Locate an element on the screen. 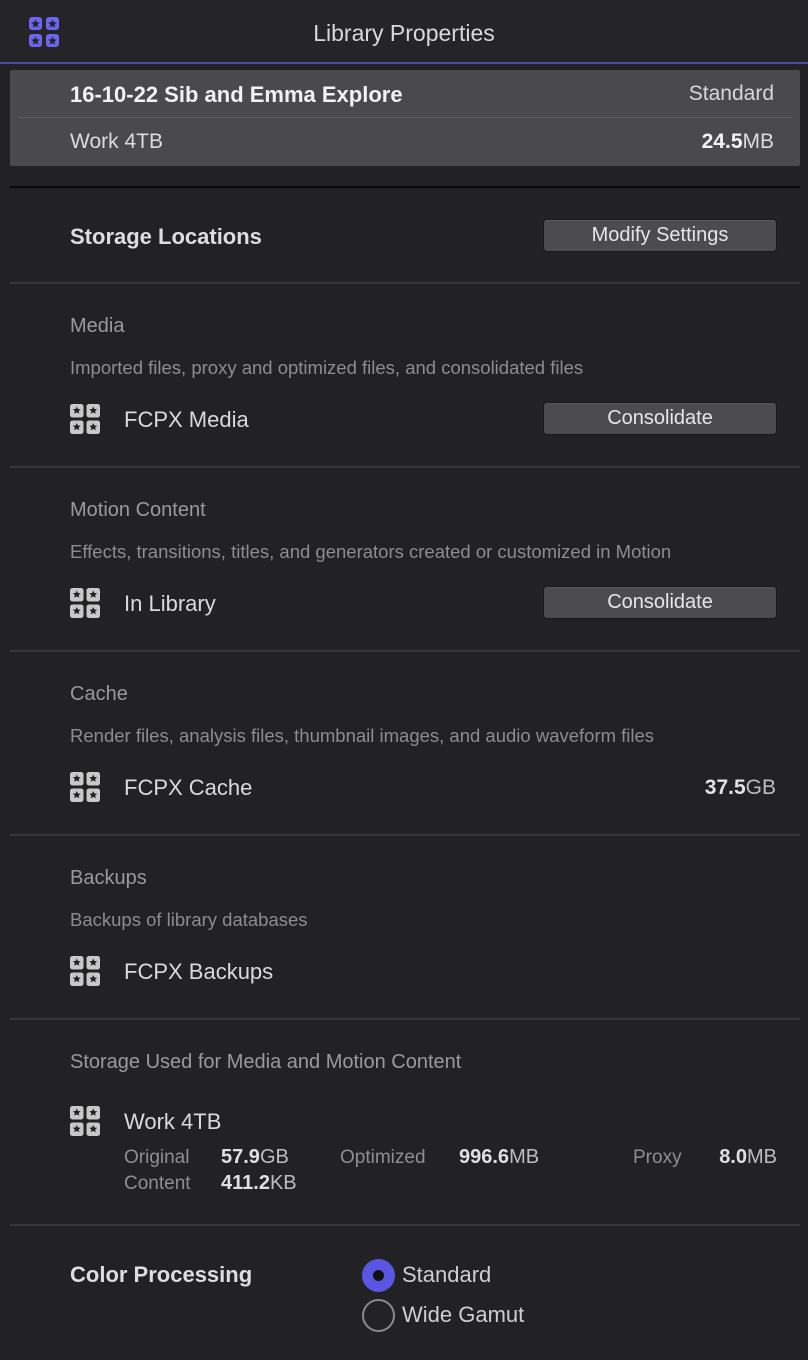 This screenshot has width=808, height=1360. wide-gamut-radio-label: Wide Gamut is located at coordinates (463, 1315).